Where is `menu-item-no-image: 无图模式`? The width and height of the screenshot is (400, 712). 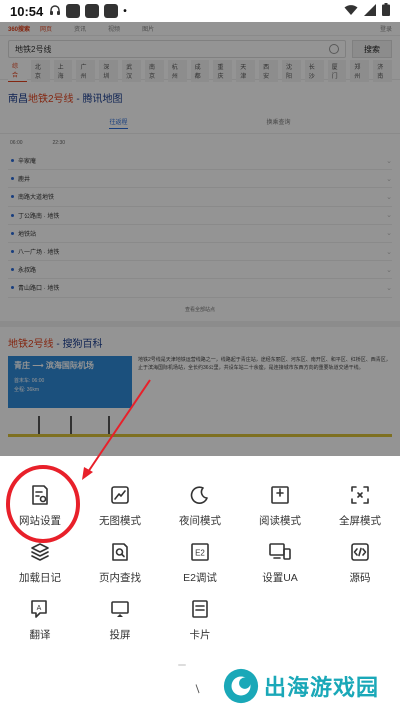
menu-item-no-image: 无图模式 is located at coordinates (120, 507).